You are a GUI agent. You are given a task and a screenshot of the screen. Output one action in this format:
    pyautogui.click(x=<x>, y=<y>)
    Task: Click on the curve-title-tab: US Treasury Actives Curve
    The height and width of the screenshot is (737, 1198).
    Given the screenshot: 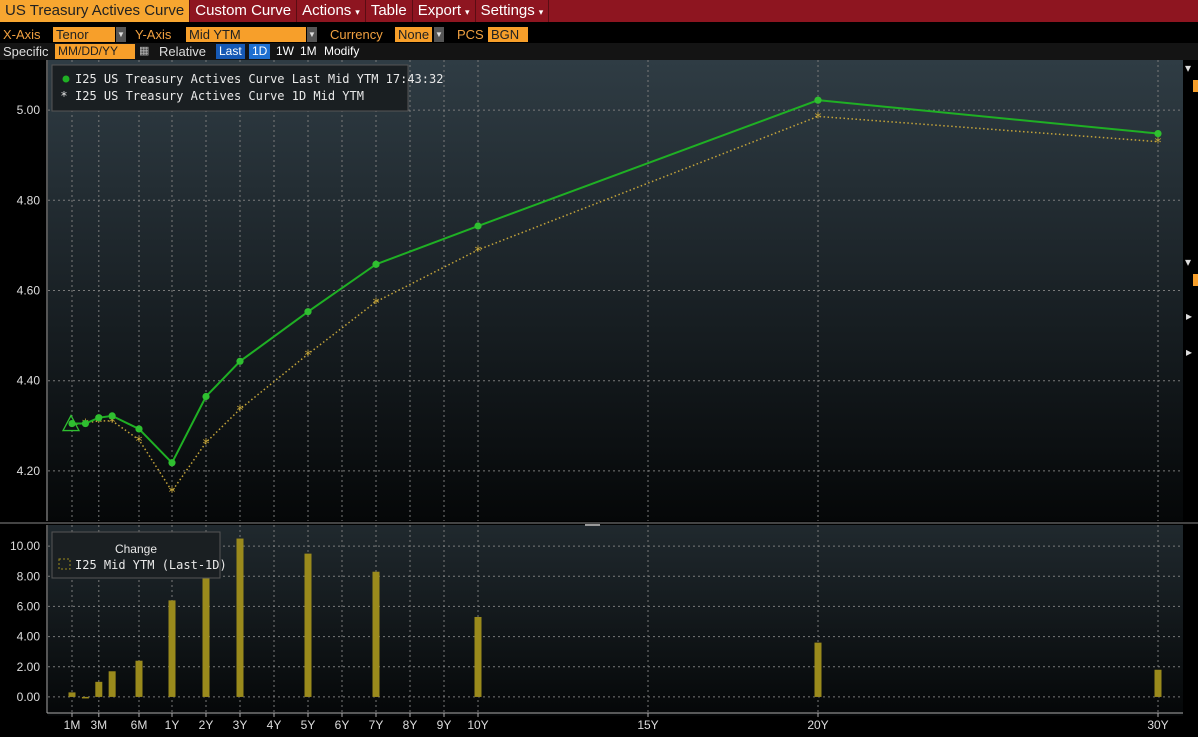 What is the action you would take?
    pyautogui.click(x=95, y=11)
    